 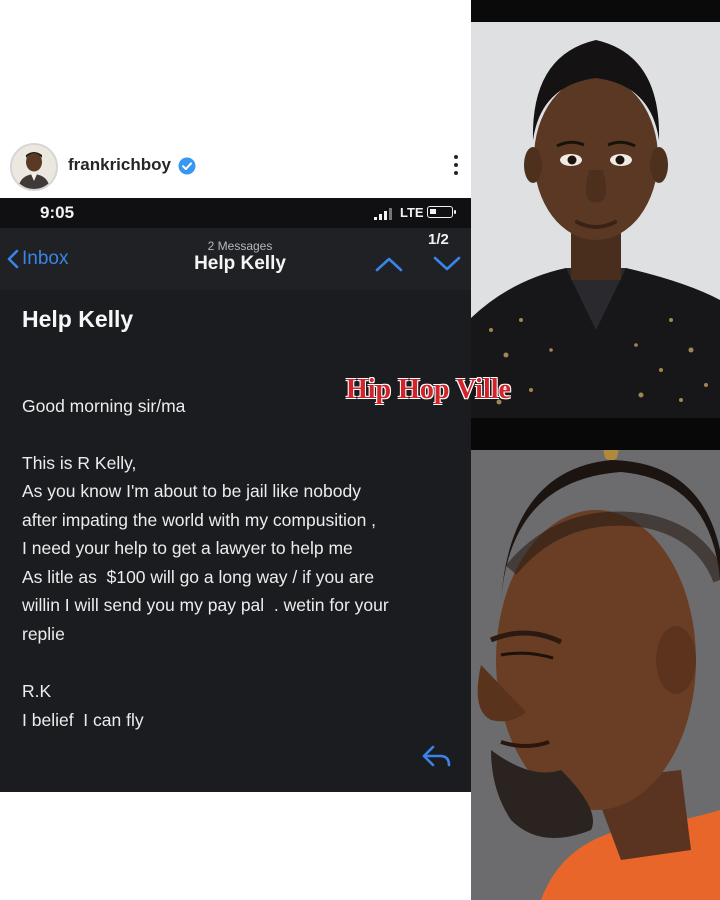 I want to click on email-line: This is R Kelly,, so click(x=79, y=463).